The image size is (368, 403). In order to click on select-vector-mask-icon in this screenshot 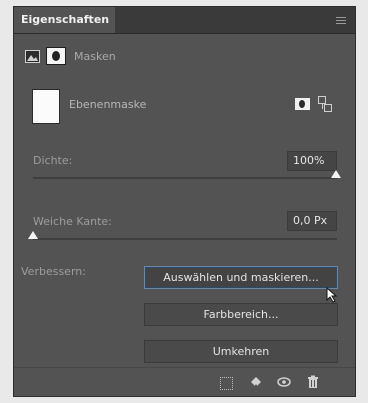, I will do `click(325, 104)`.